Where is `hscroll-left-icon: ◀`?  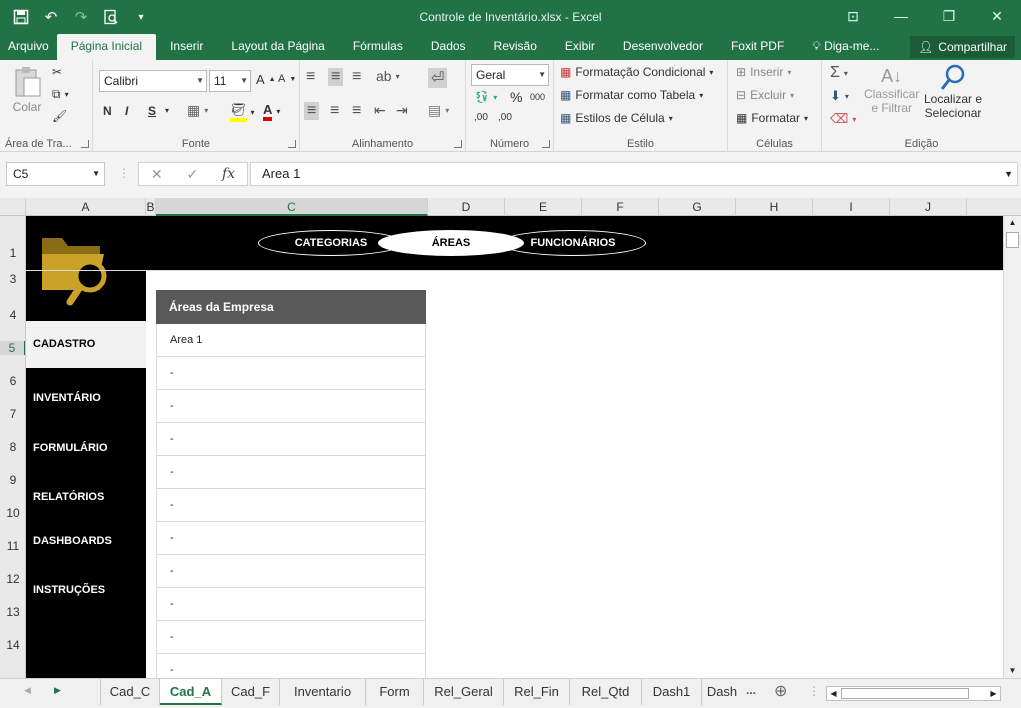
hscroll-left-icon: ◀ is located at coordinates (833, 693).